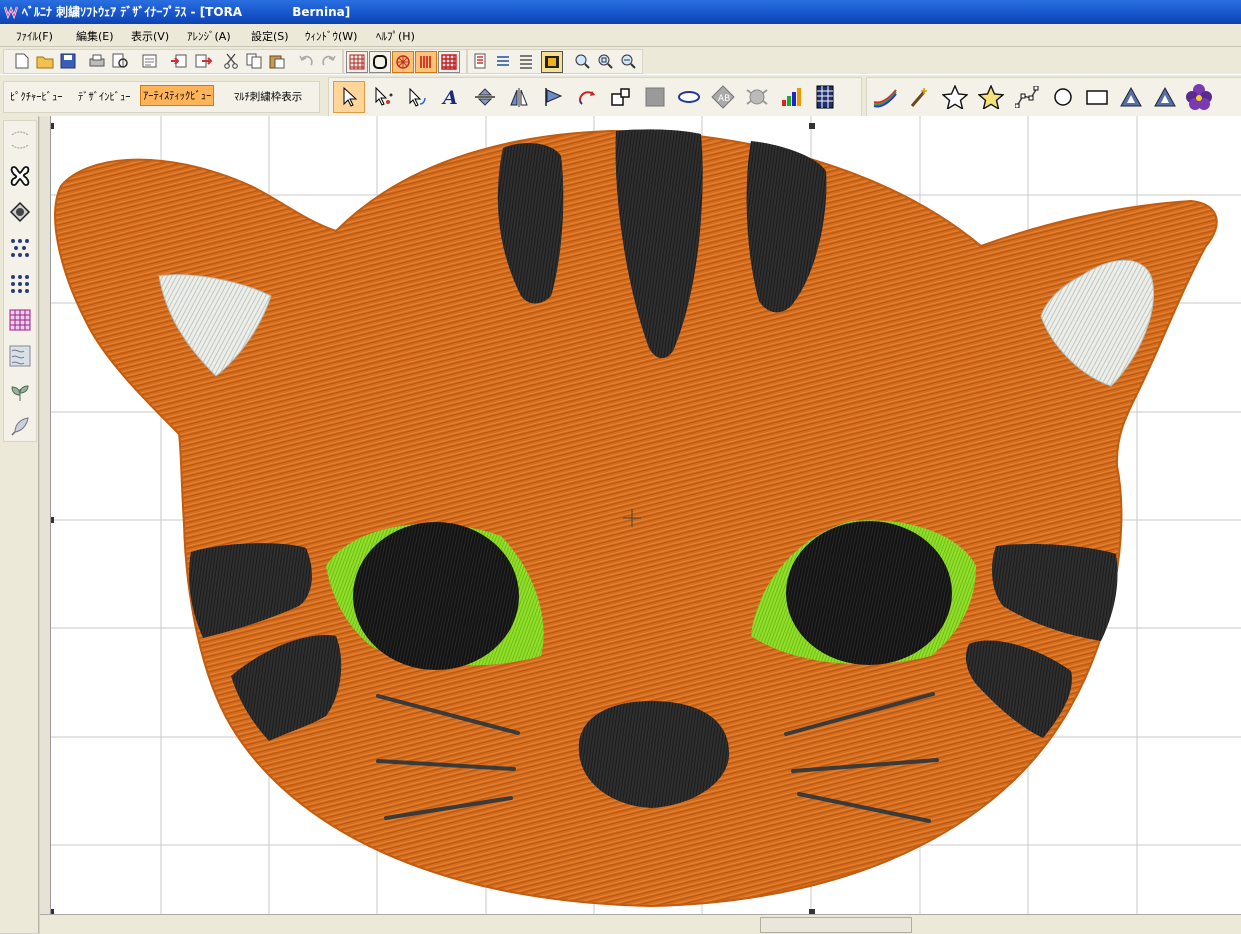 The height and width of the screenshot is (934, 1241). Describe the element at coordinates (45, 522) in the screenshot. I see `vertical-ruler` at that location.